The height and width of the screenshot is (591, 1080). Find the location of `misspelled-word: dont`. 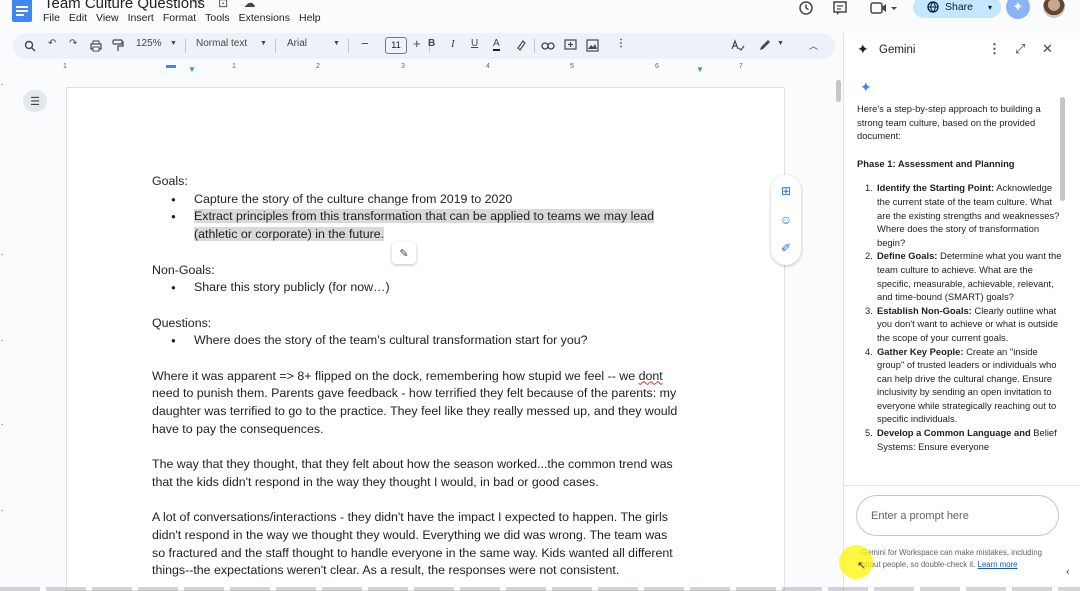

misspelled-word: dont is located at coordinates (651, 376).